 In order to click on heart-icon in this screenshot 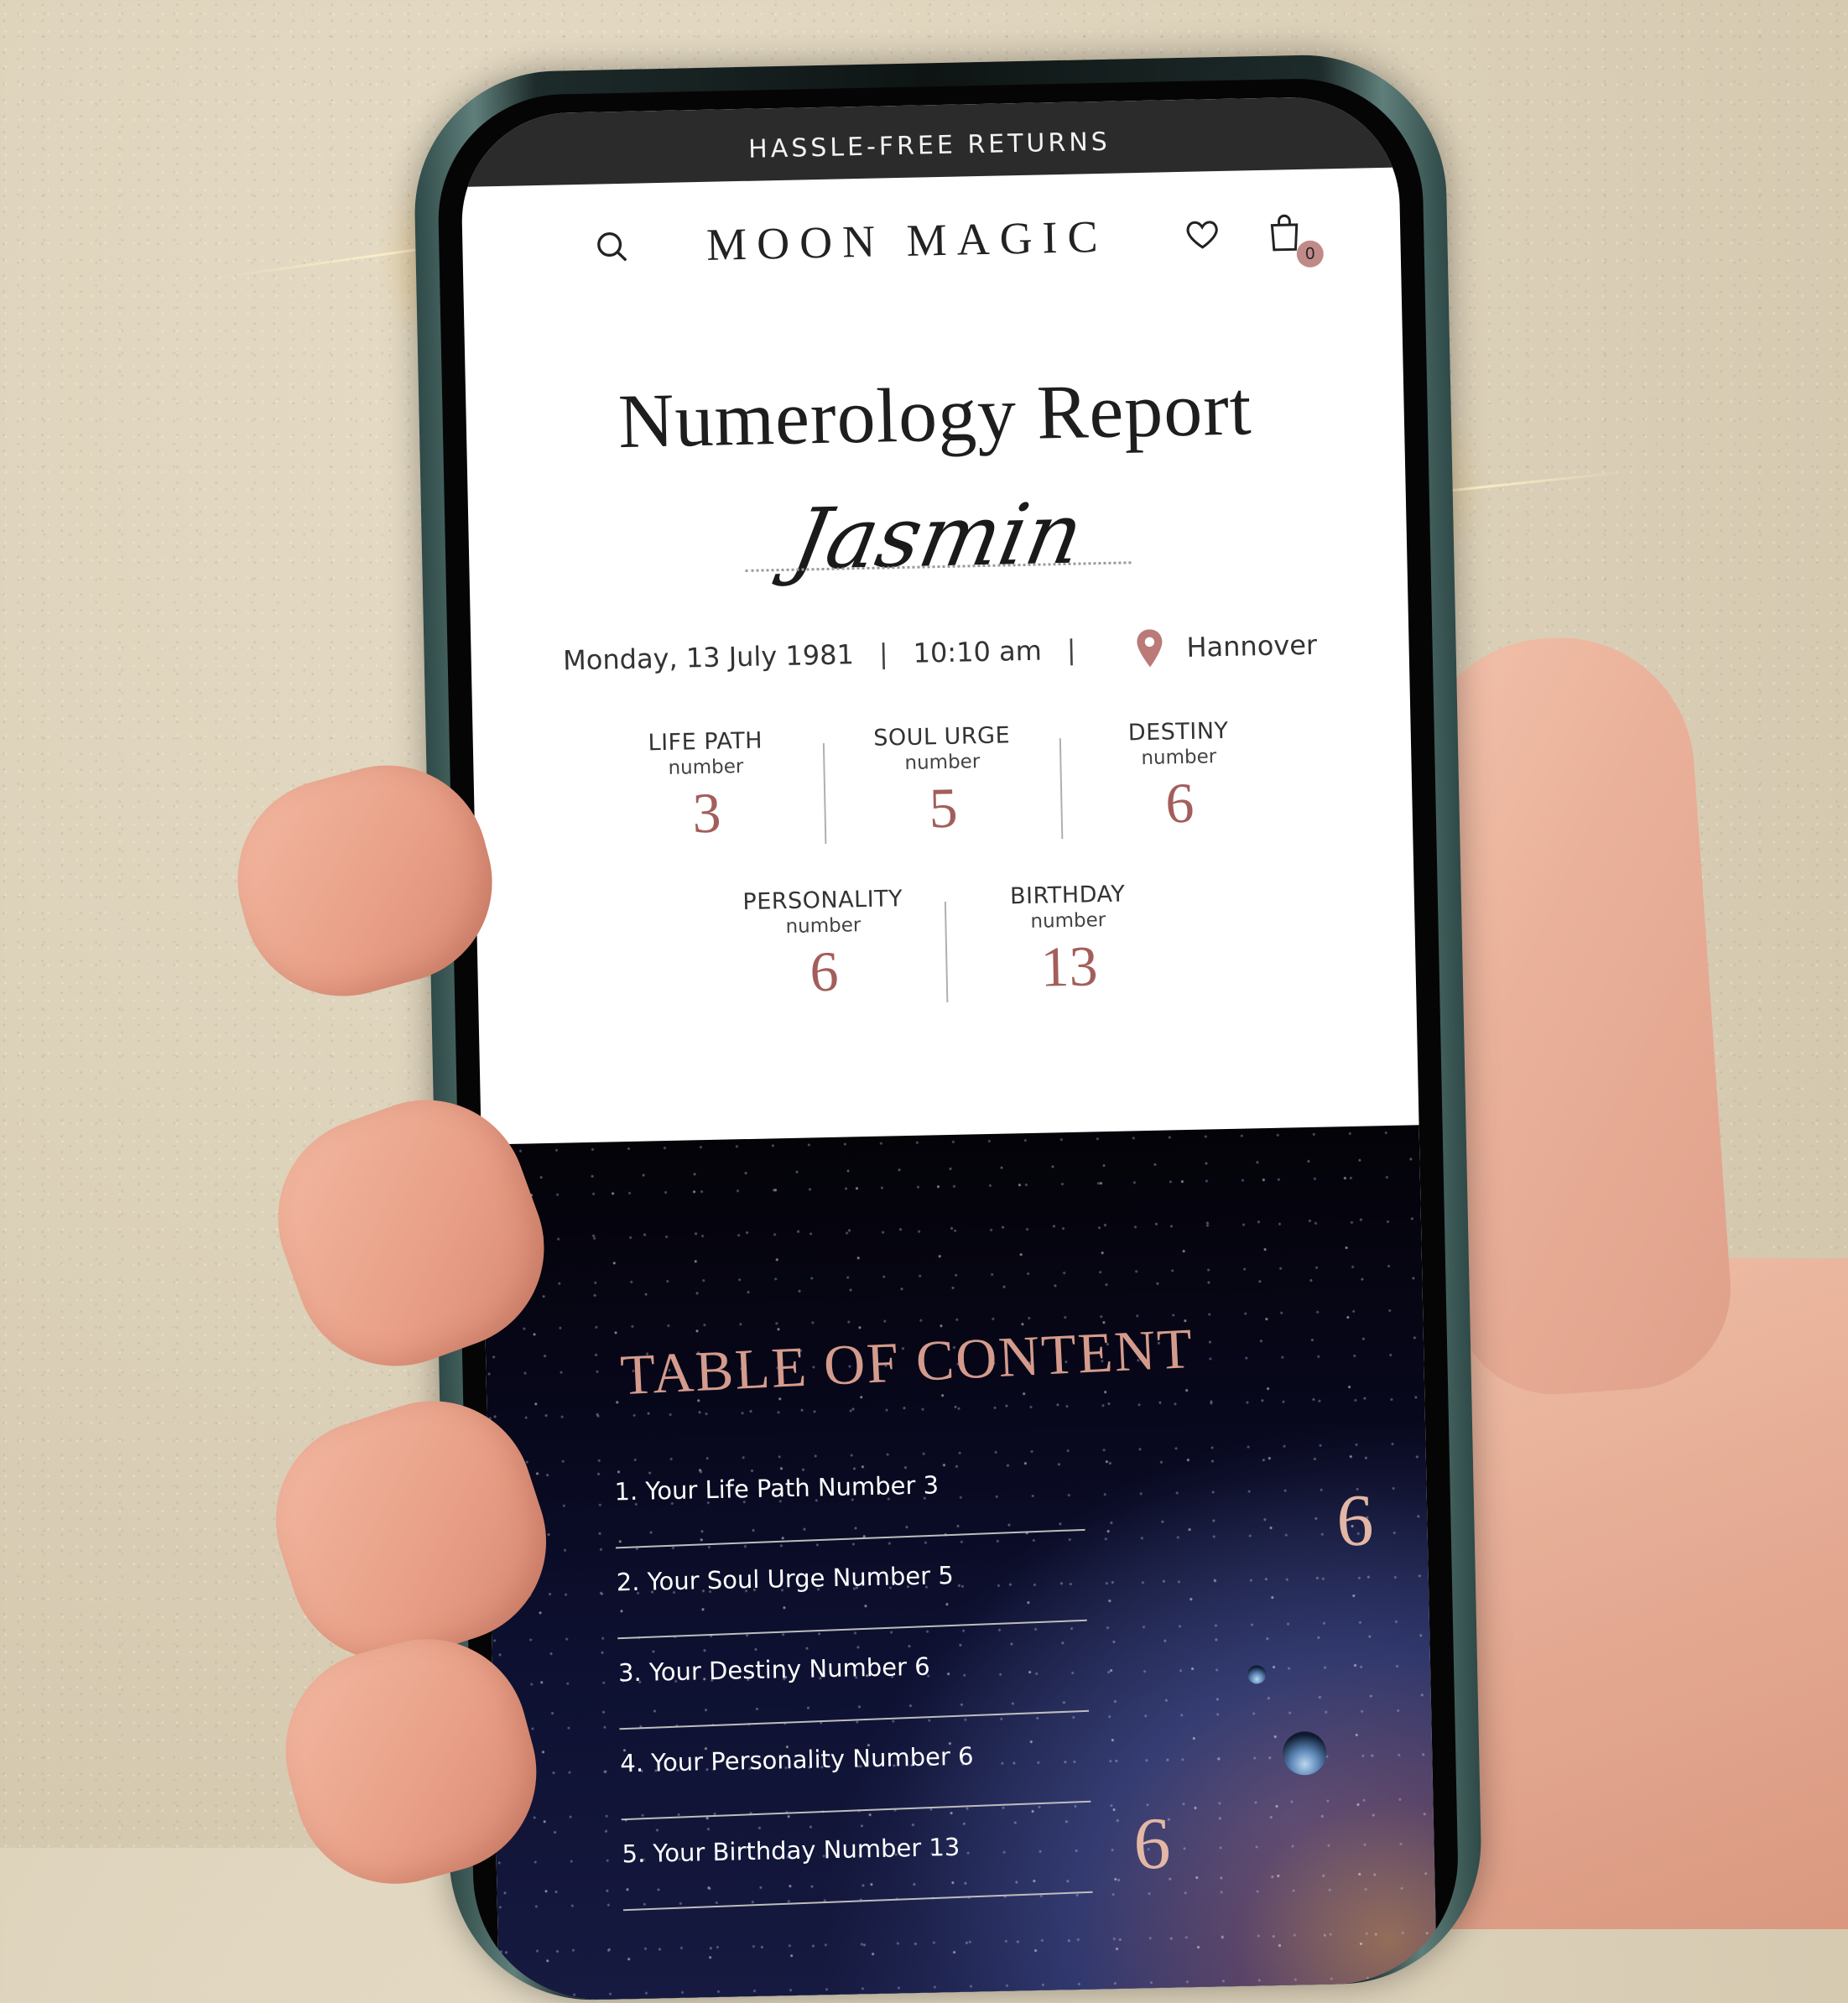, I will do `click(1202, 235)`.